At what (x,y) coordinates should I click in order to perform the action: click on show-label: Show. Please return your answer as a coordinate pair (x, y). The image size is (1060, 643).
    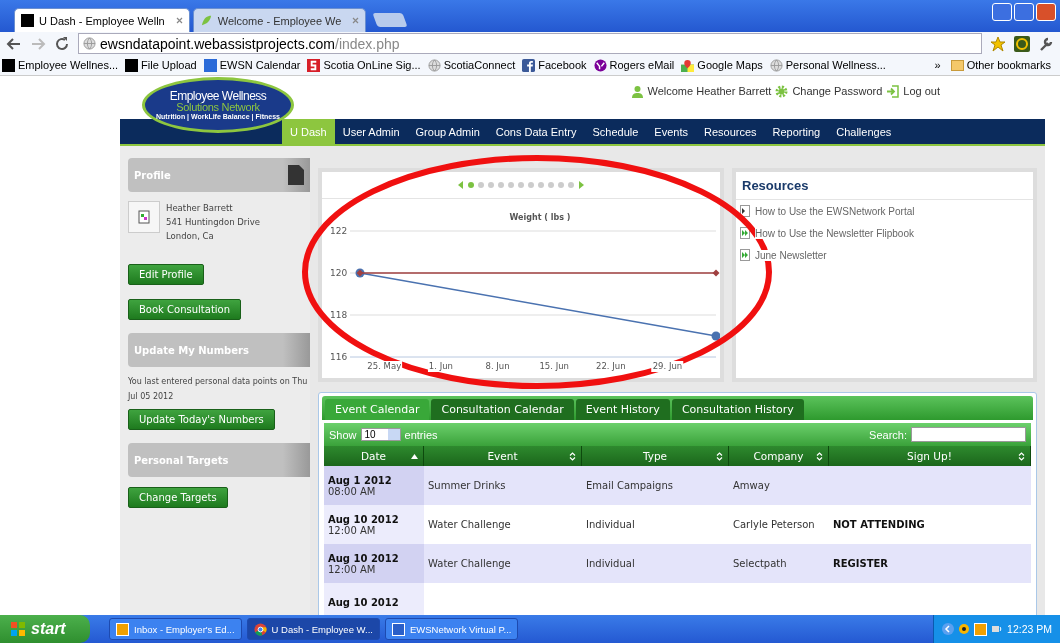
    Looking at the image, I should click on (343, 434).